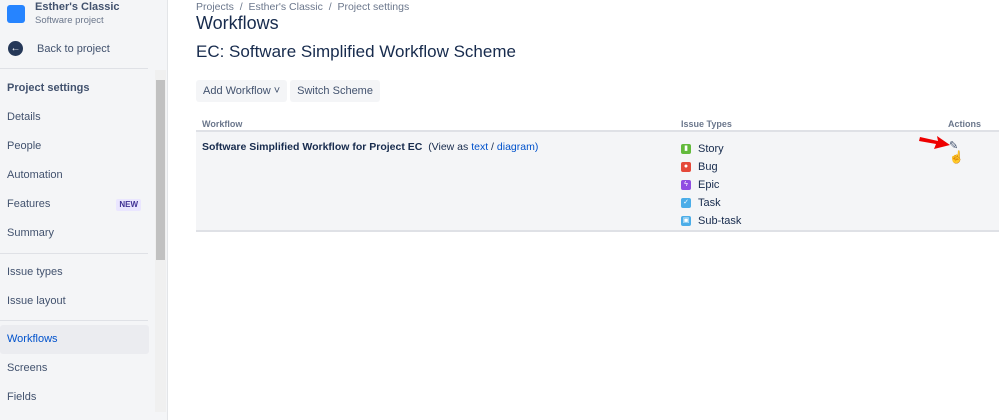  I want to click on add-workflow-button: Add Workflow ˅, so click(242, 91).